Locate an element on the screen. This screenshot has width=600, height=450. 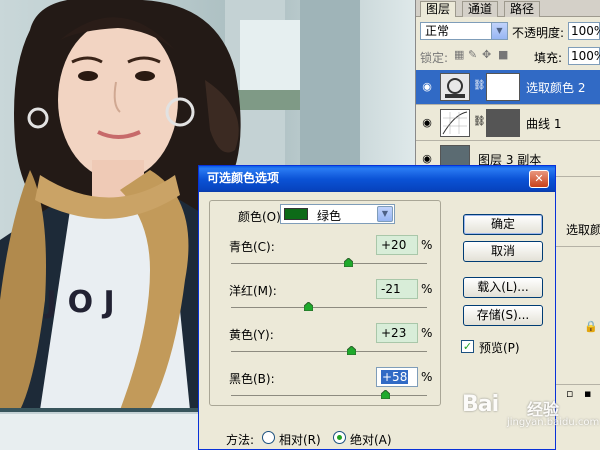
magenta-value: -21 is located at coordinates (391, 289).